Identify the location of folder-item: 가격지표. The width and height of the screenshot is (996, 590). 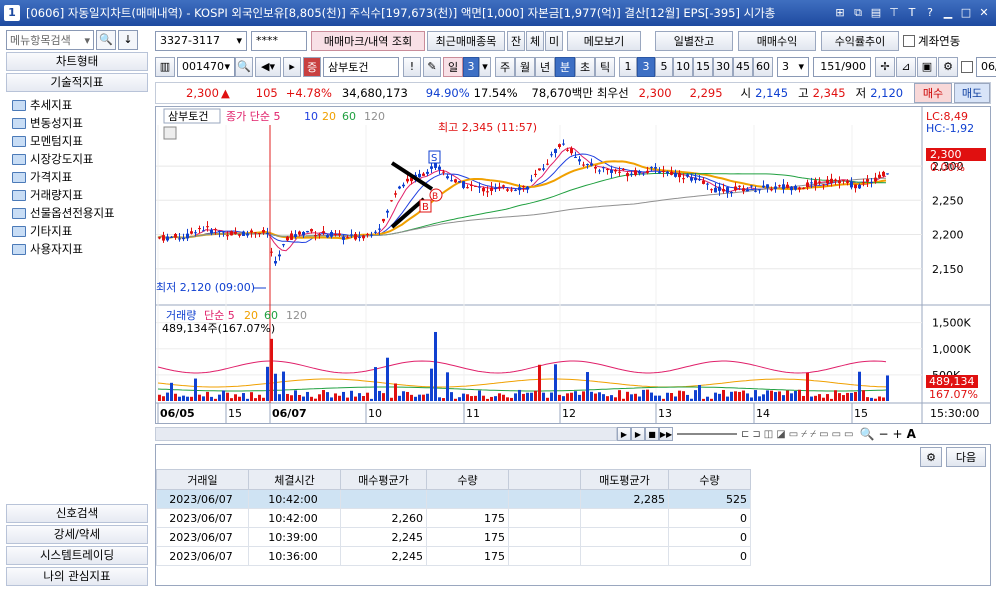
(77, 177).